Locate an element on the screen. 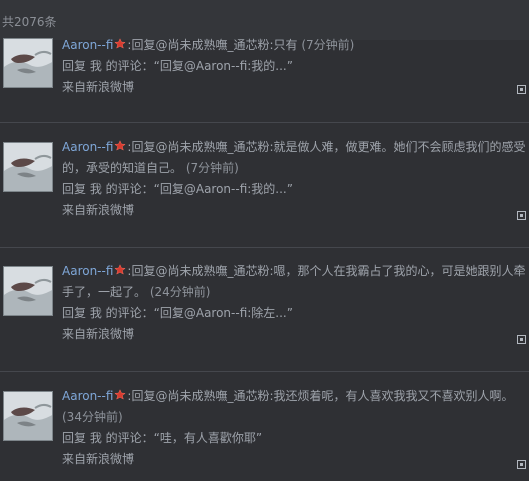 The width and height of the screenshot is (529, 481). comment-content: :回复@尚未成熟嘸_通芯粉:我还烦着呢，有人喜欢我我又不喜欢别人啊。 is located at coordinates (320, 396).